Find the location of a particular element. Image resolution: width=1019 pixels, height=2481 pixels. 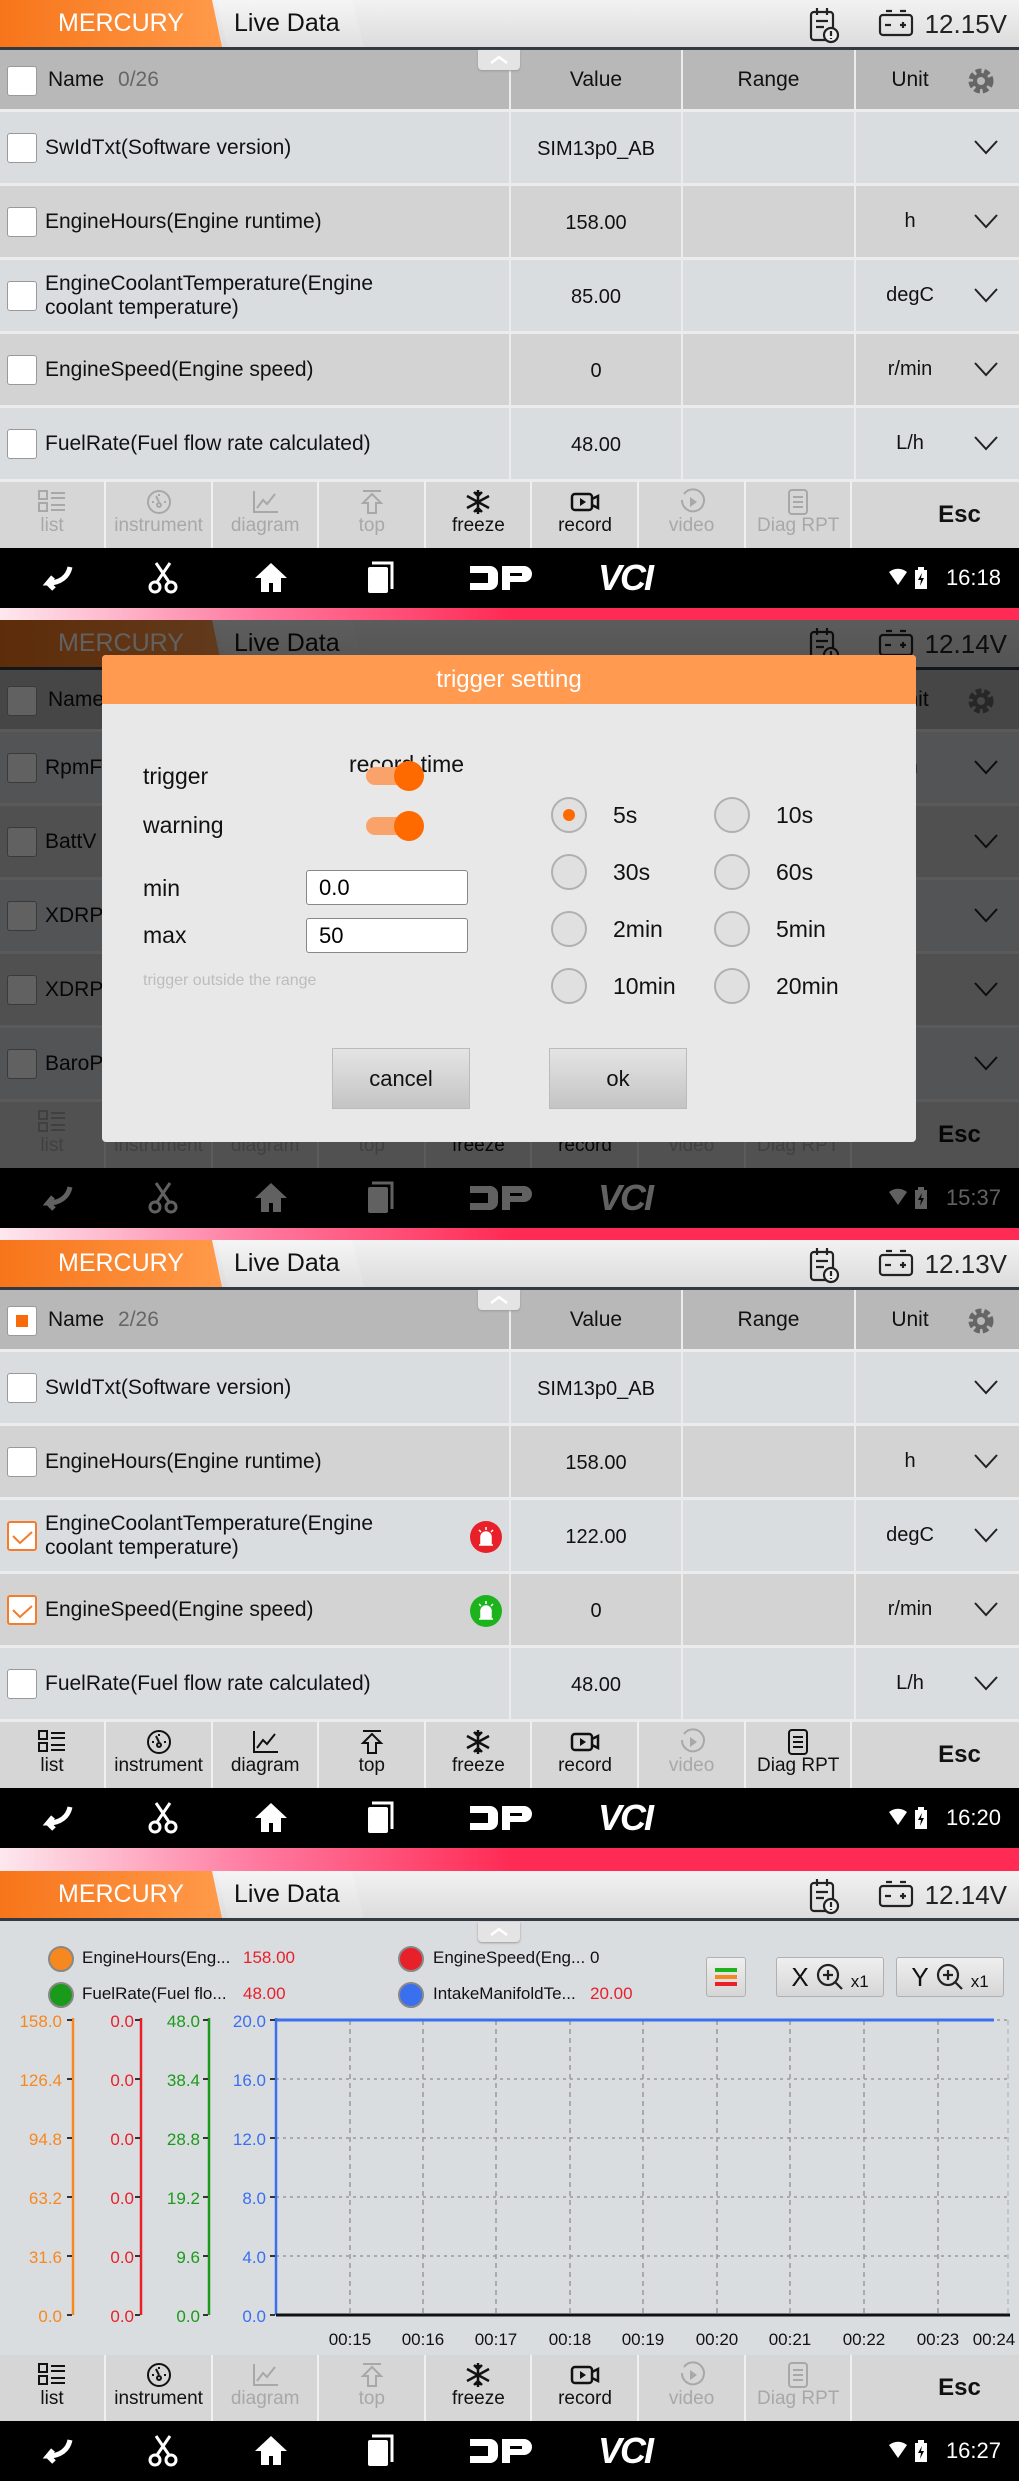

x-zoom-button: Xx1 is located at coordinates (830, 1977).